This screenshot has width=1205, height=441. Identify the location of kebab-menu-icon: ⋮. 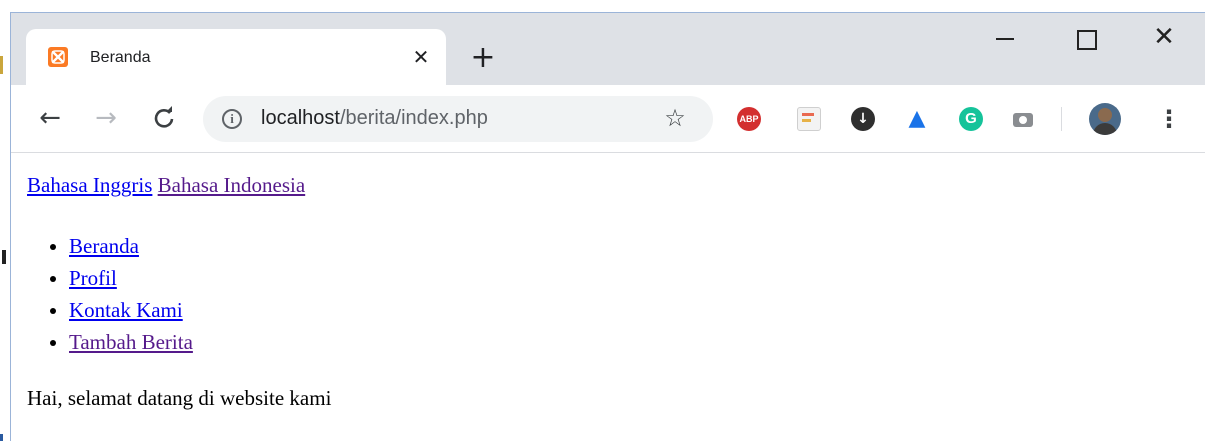
(1169, 119).